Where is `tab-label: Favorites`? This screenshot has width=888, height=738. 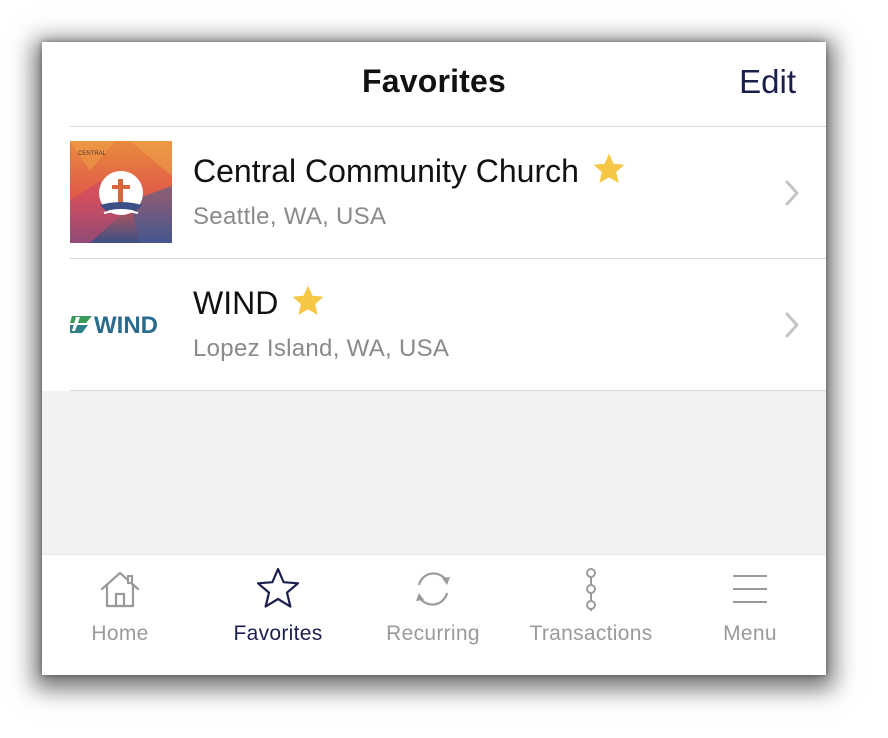 tab-label: Favorites is located at coordinates (278, 633).